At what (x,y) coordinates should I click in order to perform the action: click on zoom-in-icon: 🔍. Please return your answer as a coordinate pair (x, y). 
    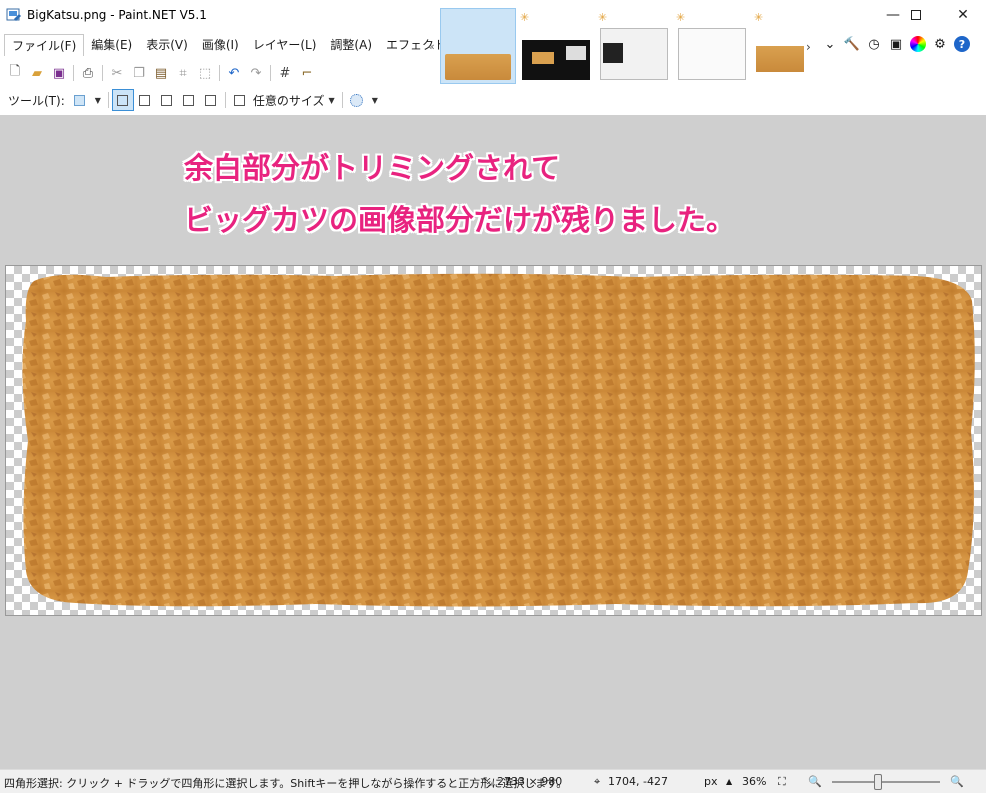
    Looking at the image, I should click on (957, 781).